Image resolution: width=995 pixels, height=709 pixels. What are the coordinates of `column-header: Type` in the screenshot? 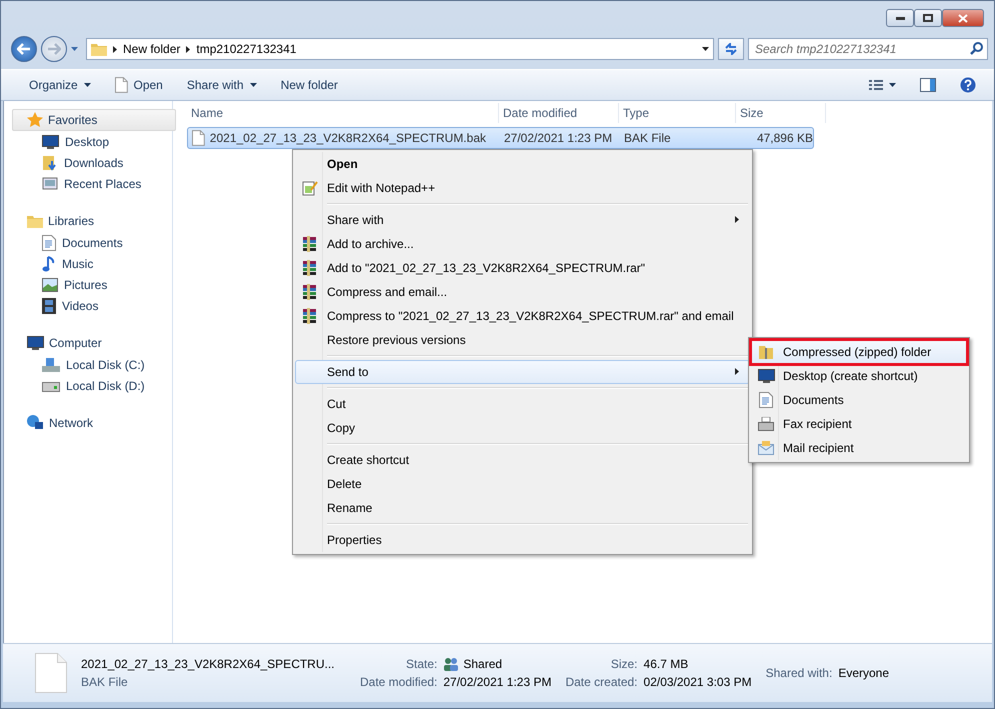 It's located at (677, 113).